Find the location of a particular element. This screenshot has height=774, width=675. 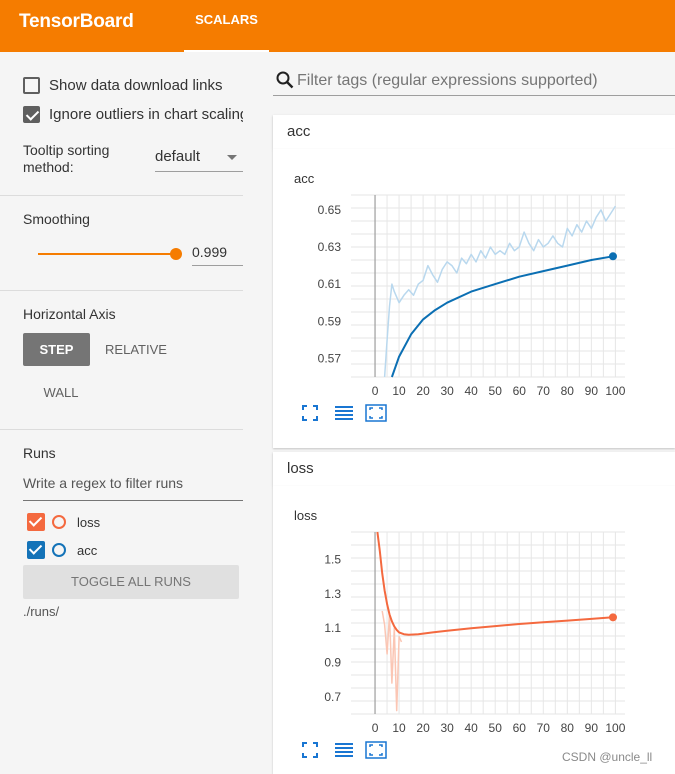

search-icon is located at coordinates (285, 80).